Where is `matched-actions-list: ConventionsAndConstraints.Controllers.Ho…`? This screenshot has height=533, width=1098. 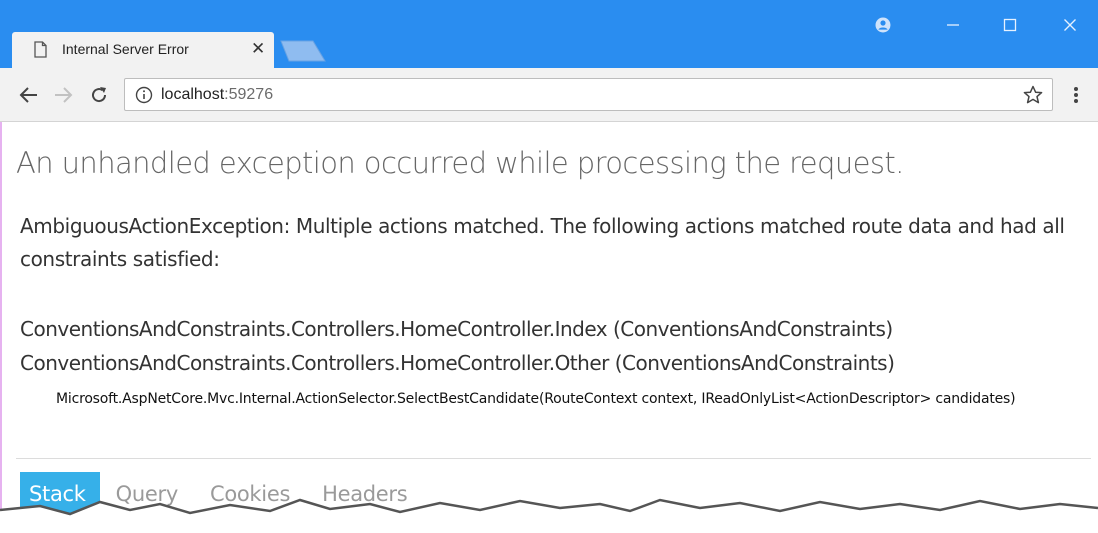 matched-actions-list: ConventionsAndConstraints.Controllers.Ho… is located at coordinates (550, 346).